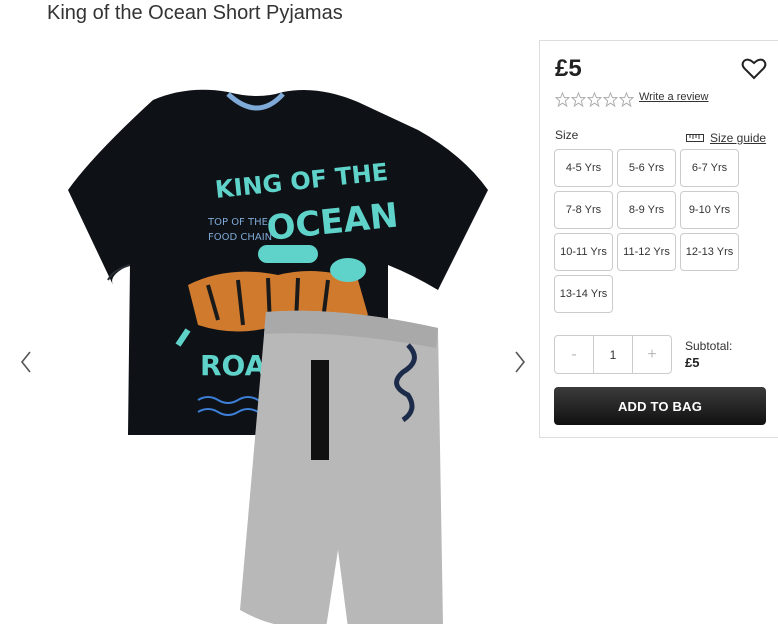  I want to click on size-guide-link: Size guide, so click(726, 138).